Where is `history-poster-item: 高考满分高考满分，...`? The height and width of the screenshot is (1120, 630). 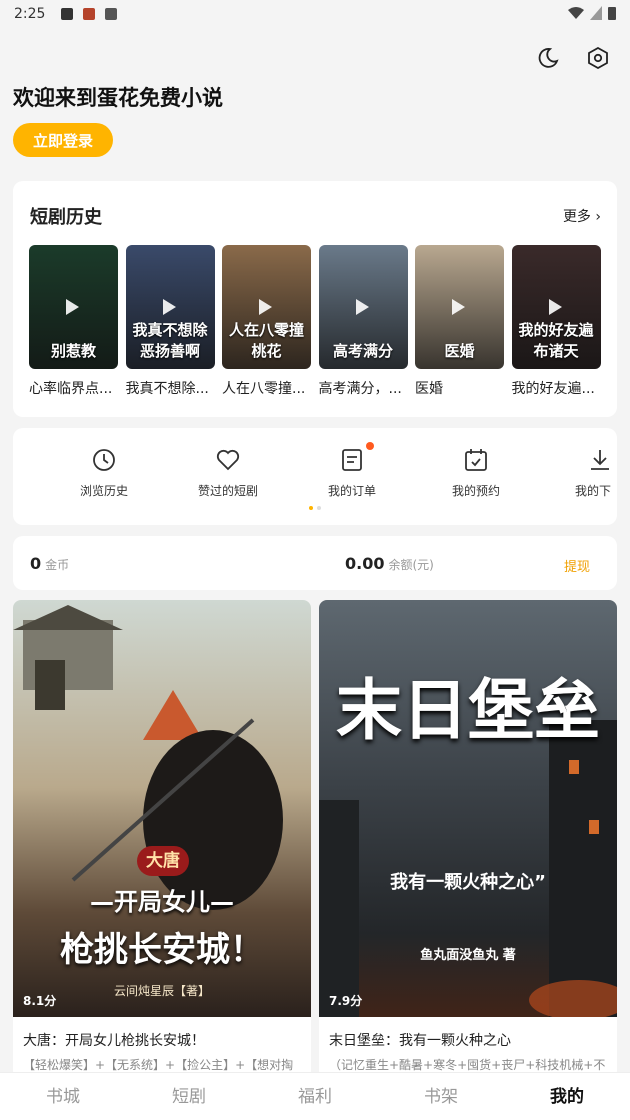 history-poster-item: 高考满分高考满分，... is located at coordinates (363, 321).